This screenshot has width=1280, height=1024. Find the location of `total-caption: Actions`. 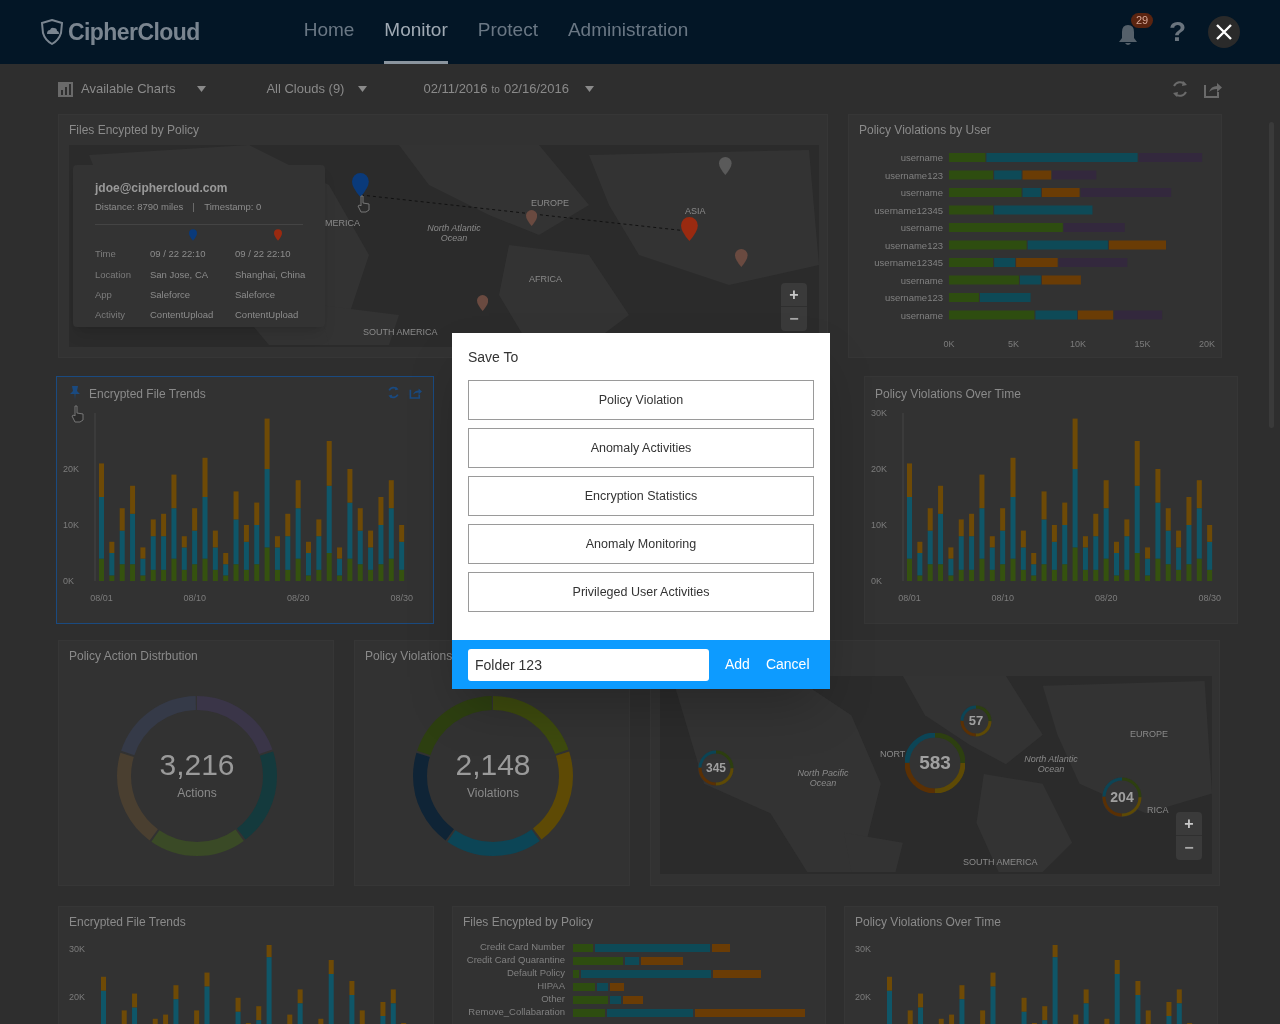

total-caption: Actions is located at coordinates (197, 793).